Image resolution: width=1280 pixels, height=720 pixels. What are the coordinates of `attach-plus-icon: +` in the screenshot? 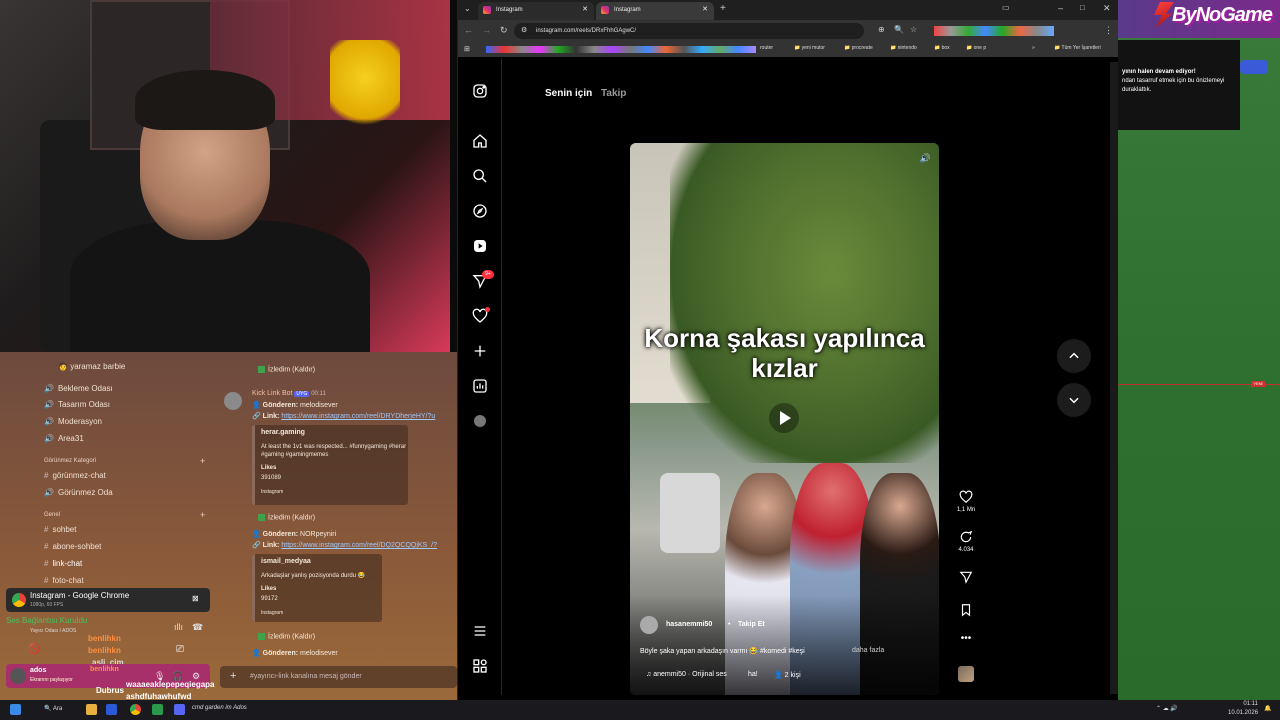 It's located at (233, 676).